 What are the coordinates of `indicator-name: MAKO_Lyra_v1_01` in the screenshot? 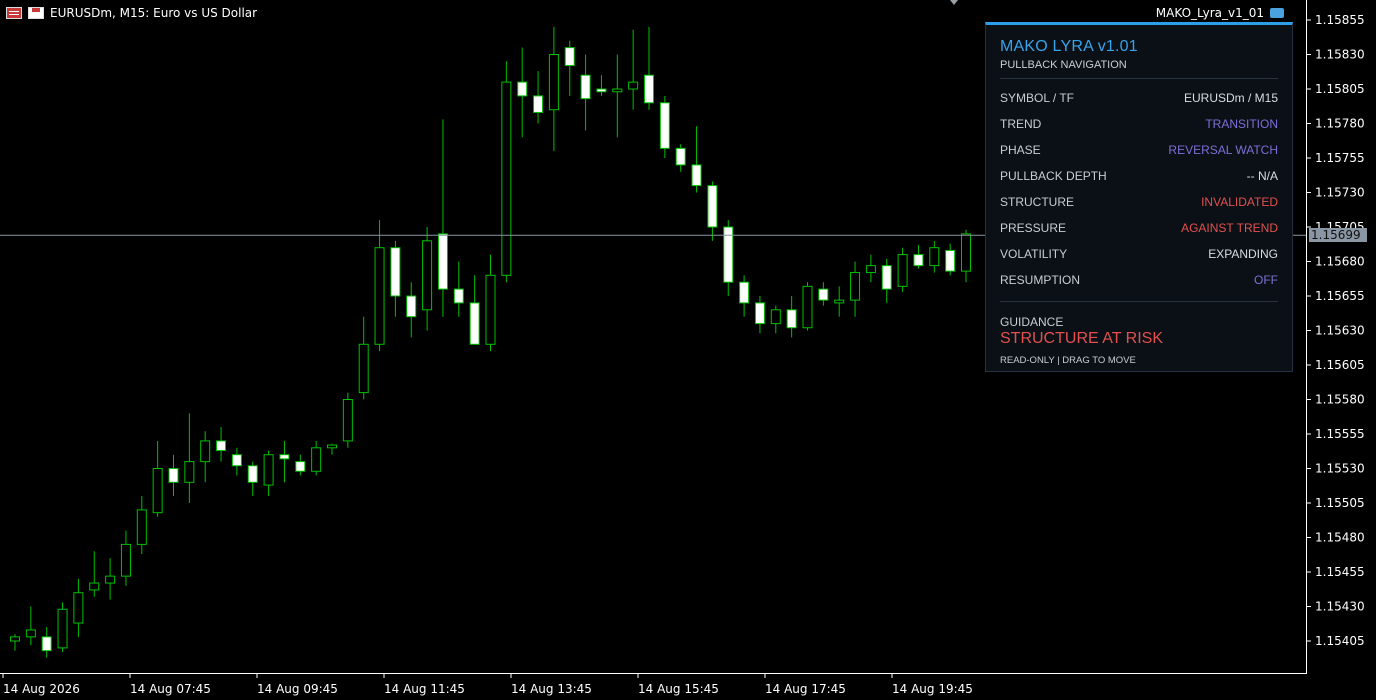 It's located at (1209, 13).